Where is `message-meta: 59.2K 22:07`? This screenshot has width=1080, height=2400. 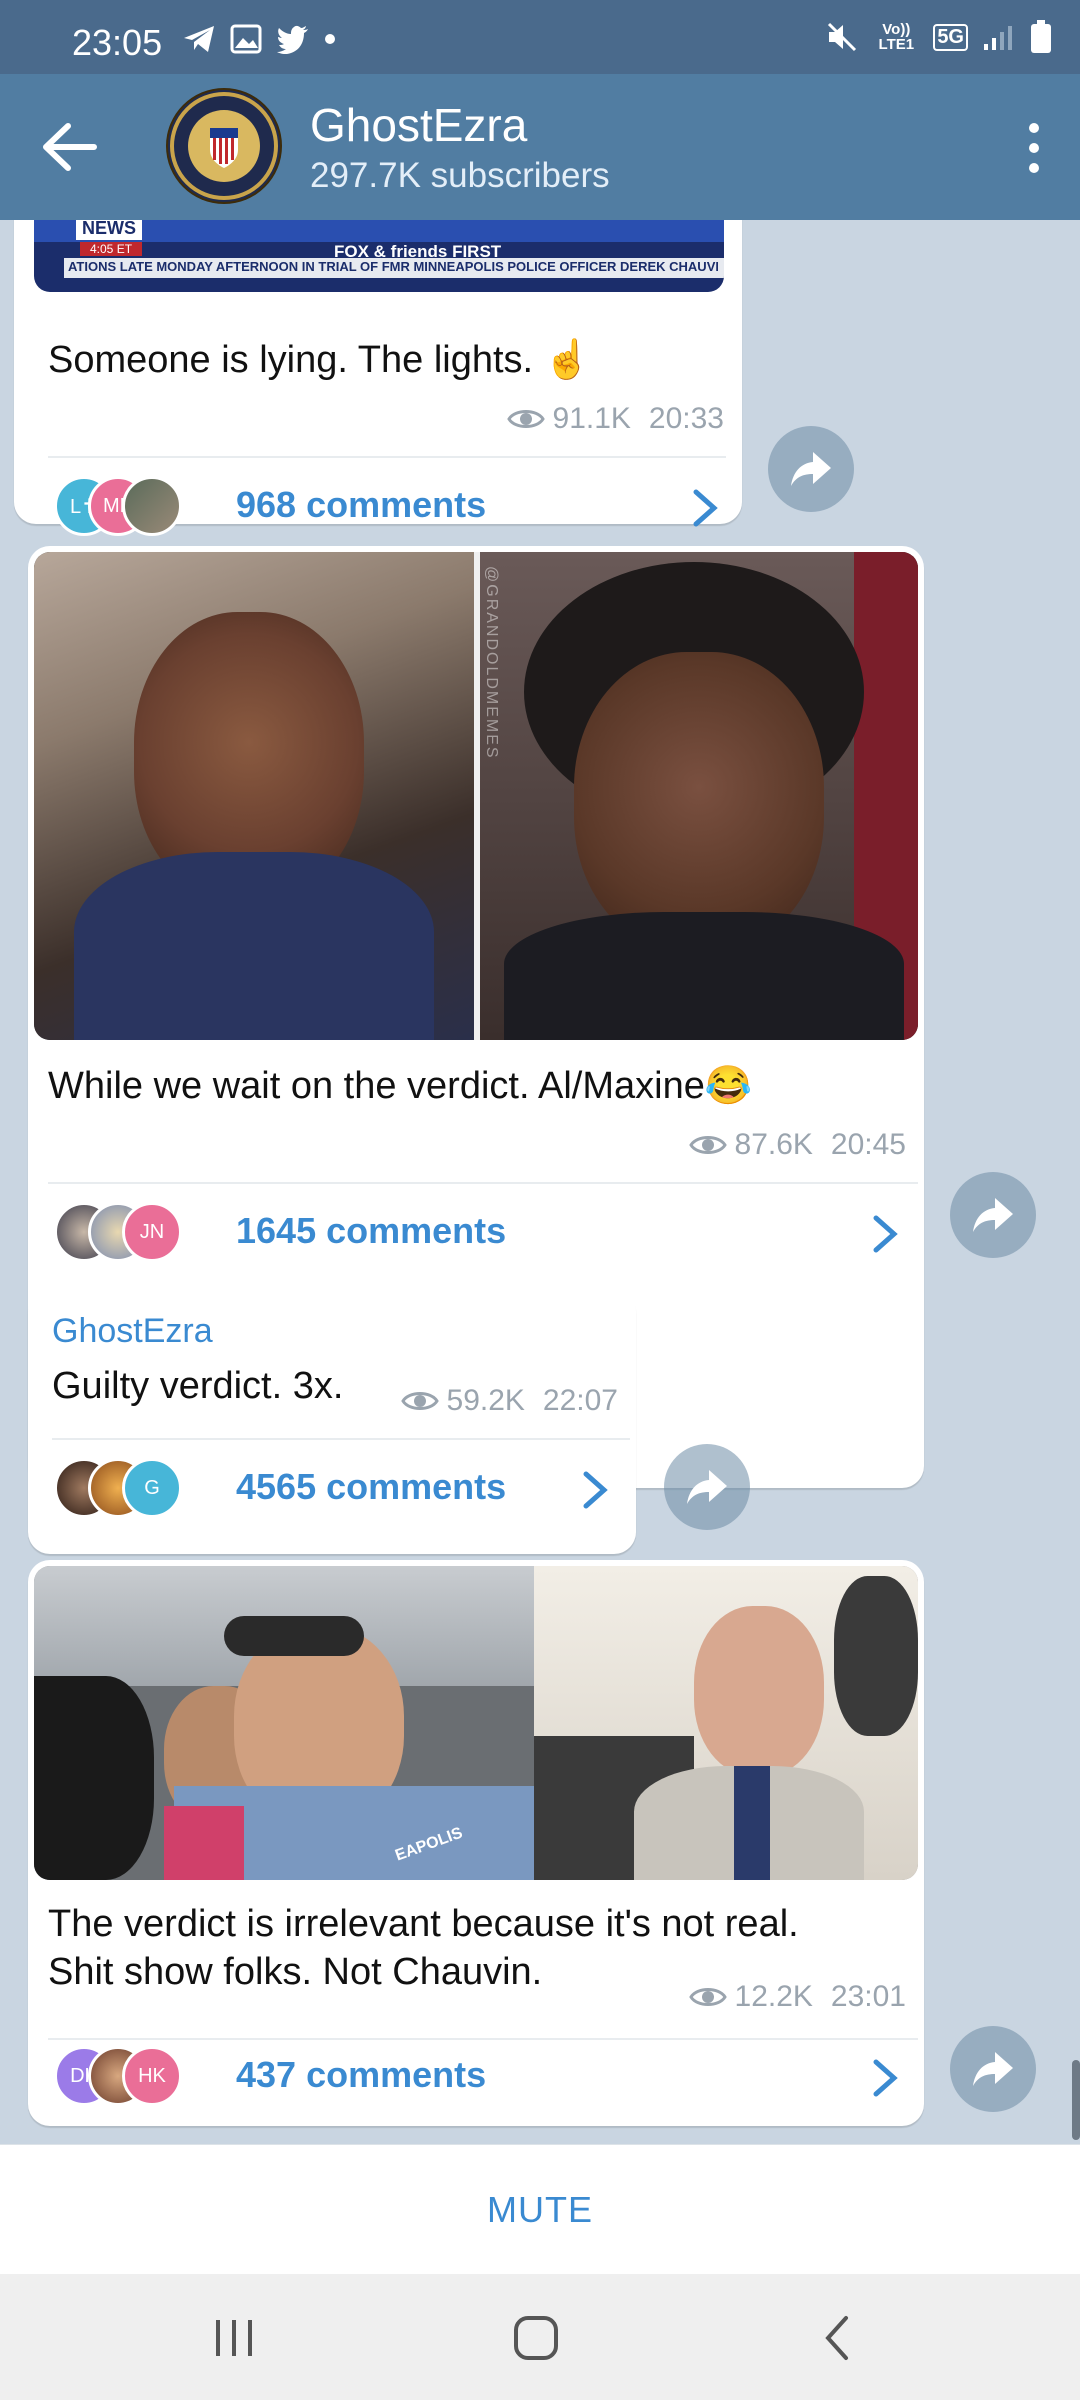 message-meta: 59.2K 22:07 is located at coordinates (509, 1401).